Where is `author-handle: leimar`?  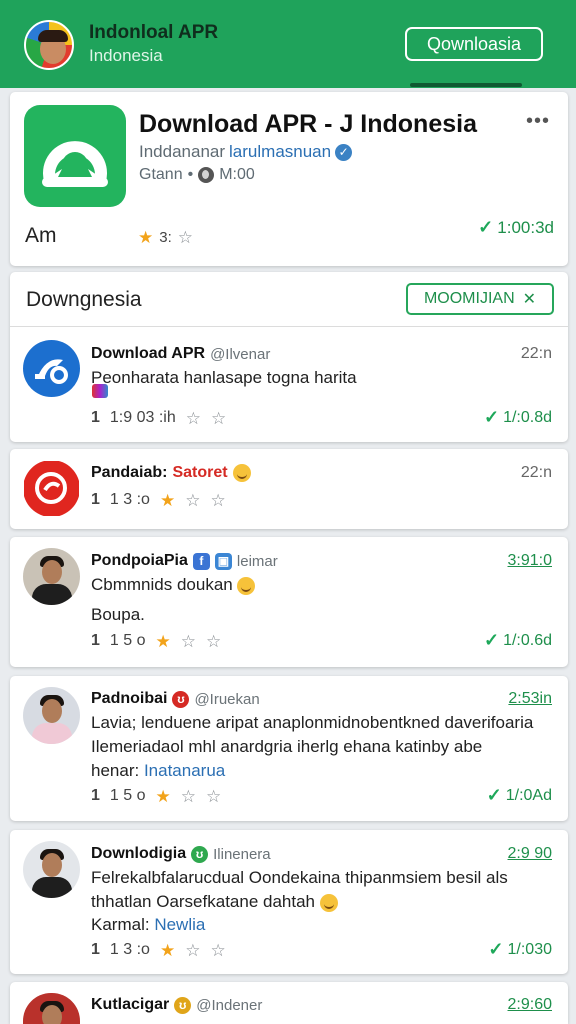 author-handle: leimar is located at coordinates (257, 561).